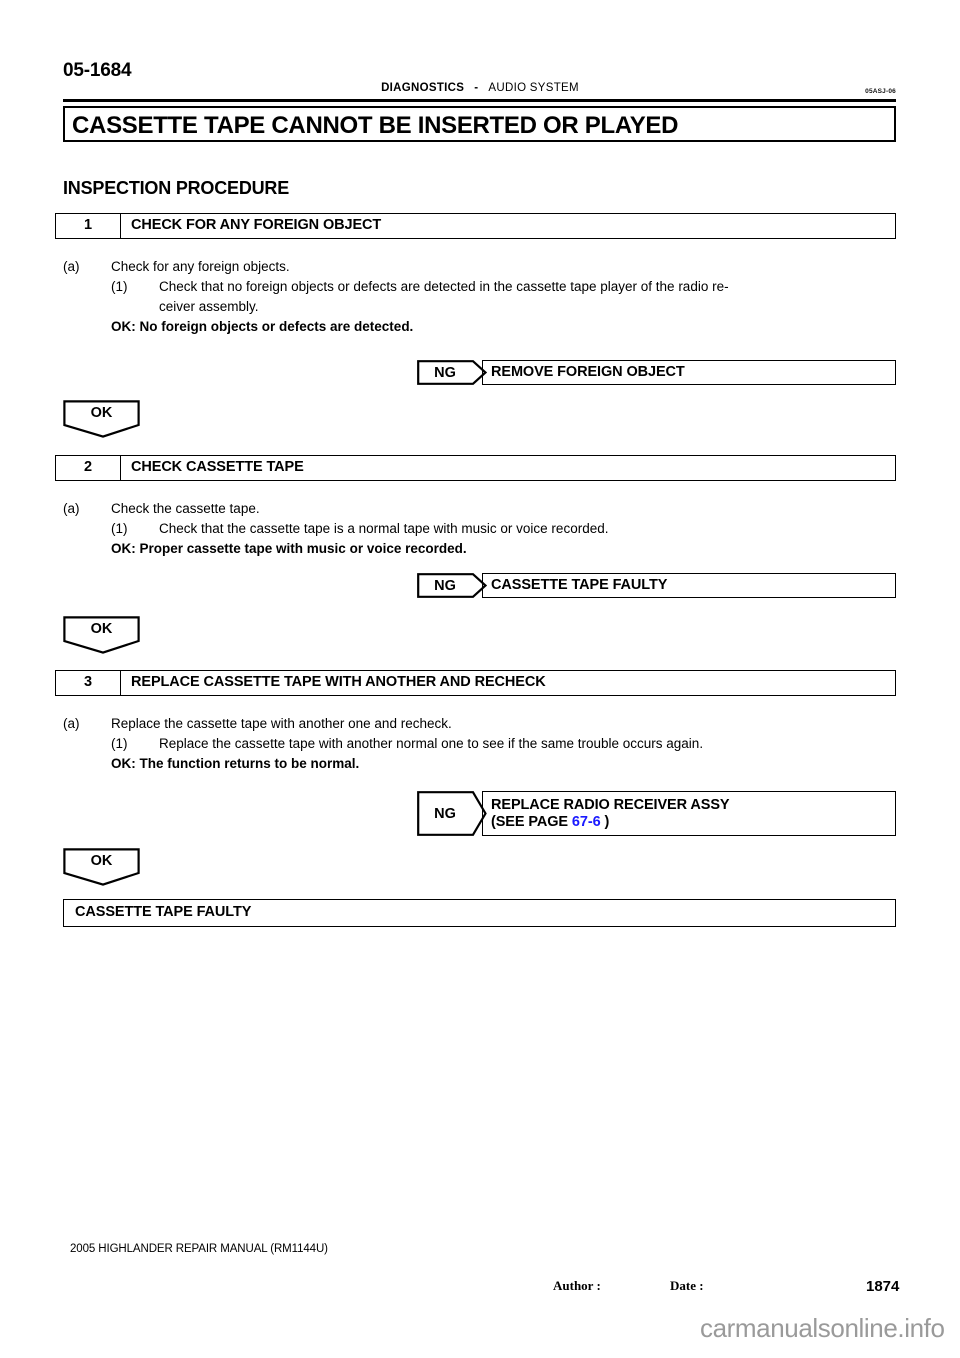  Describe the element at coordinates (423, 88) in the screenshot. I see `breadcrumb-section: DIAGNOSTICS` at that location.